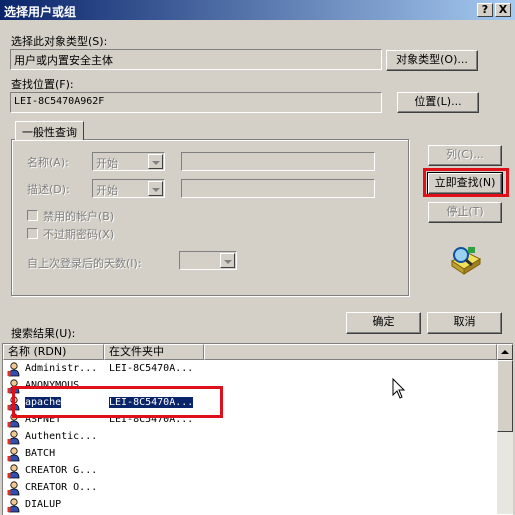  Describe the element at coordinates (53, 352) in the screenshot. I see `column-header-name: 名称 (RDN)` at that location.